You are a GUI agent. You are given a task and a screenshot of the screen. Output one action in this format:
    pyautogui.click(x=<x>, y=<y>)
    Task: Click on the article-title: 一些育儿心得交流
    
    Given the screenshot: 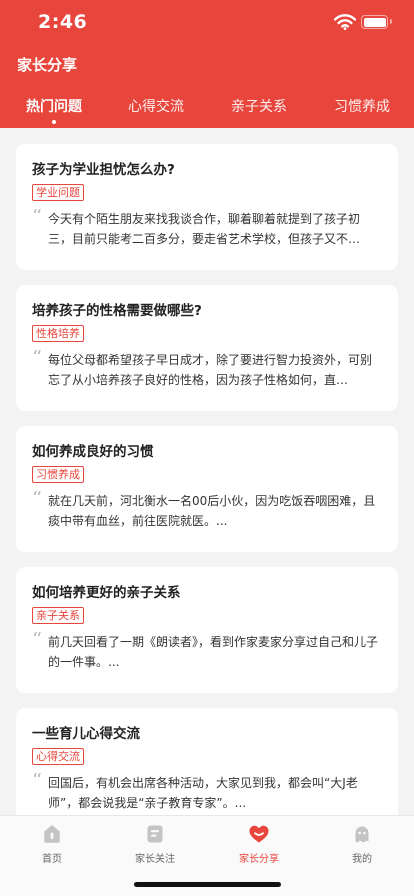 What is the action you would take?
    pyautogui.click(x=86, y=734)
    